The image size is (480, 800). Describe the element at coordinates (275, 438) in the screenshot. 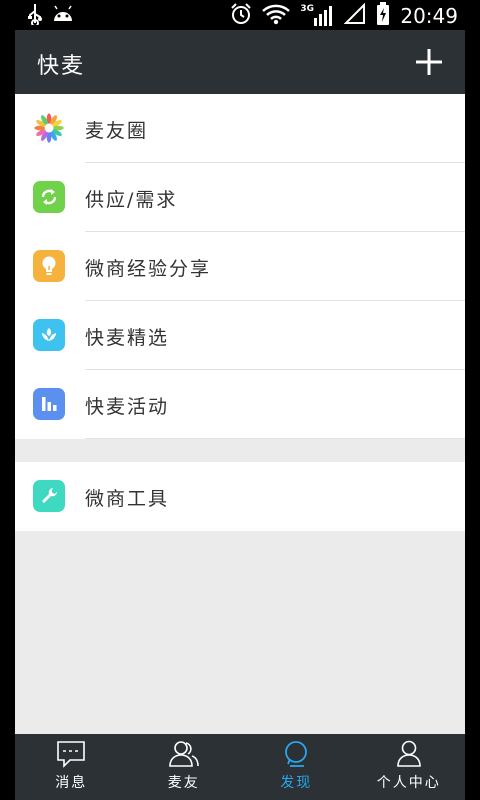

I see `divider` at that location.